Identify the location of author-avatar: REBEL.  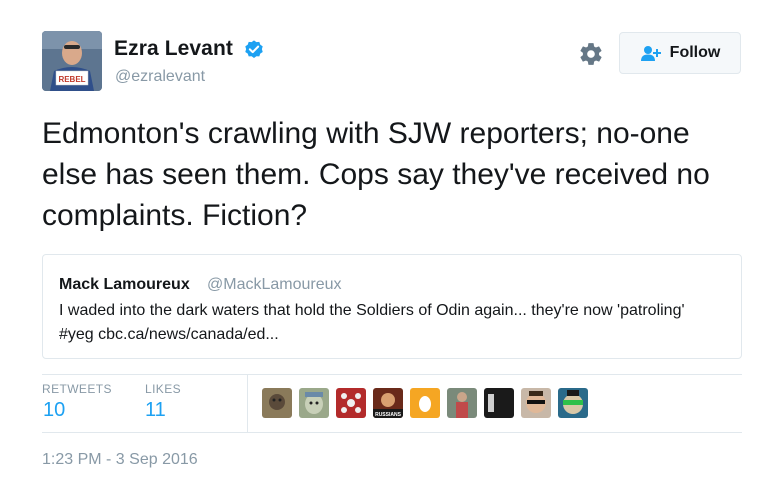
(72, 61).